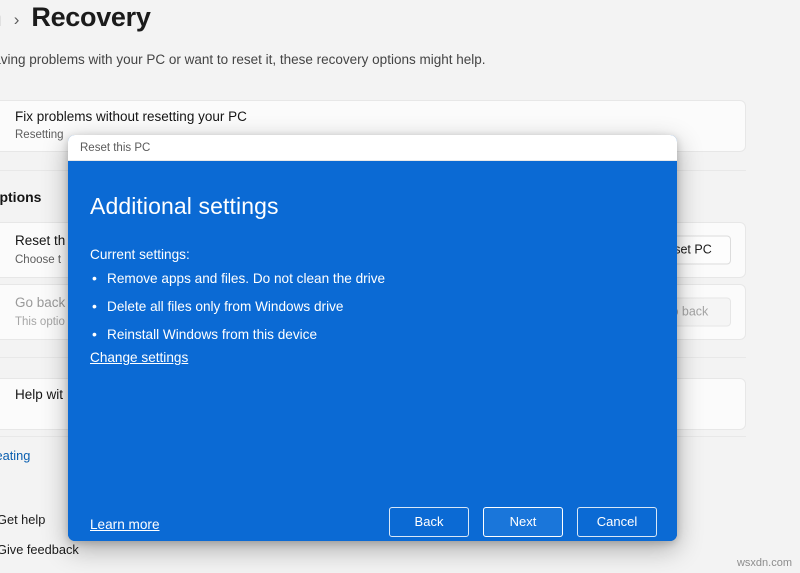 The width and height of the screenshot is (800, 573). Describe the element at coordinates (184, 206) in the screenshot. I see `dialog-heading: Additional settings` at that location.